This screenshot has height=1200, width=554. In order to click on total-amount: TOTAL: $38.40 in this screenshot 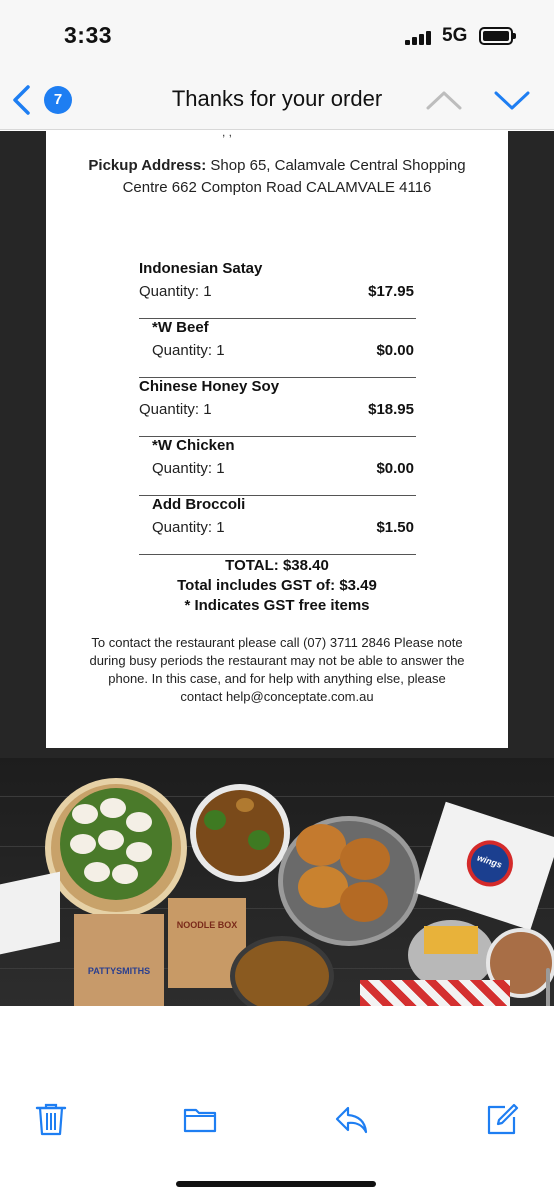, I will do `click(277, 565)`.